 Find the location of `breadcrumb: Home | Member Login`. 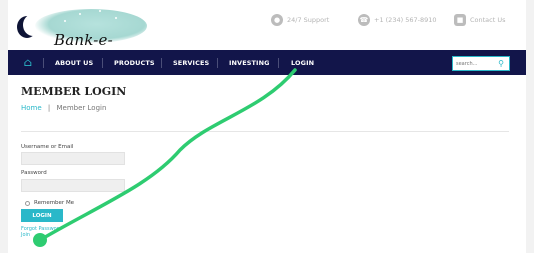

breadcrumb: Home | Member Login is located at coordinates (63, 108).